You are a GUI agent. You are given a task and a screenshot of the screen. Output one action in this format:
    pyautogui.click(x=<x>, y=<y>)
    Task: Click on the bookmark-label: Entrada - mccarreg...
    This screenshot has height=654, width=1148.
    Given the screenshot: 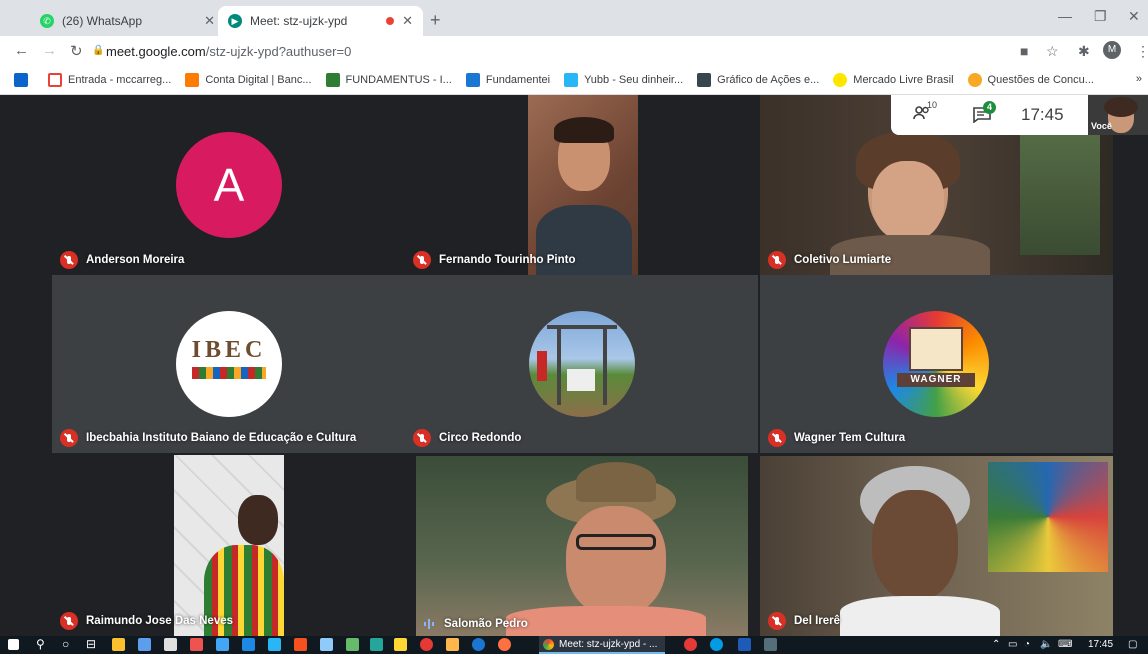 What is the action you would take?
    pyautogui.click(x=120, y=80)
    